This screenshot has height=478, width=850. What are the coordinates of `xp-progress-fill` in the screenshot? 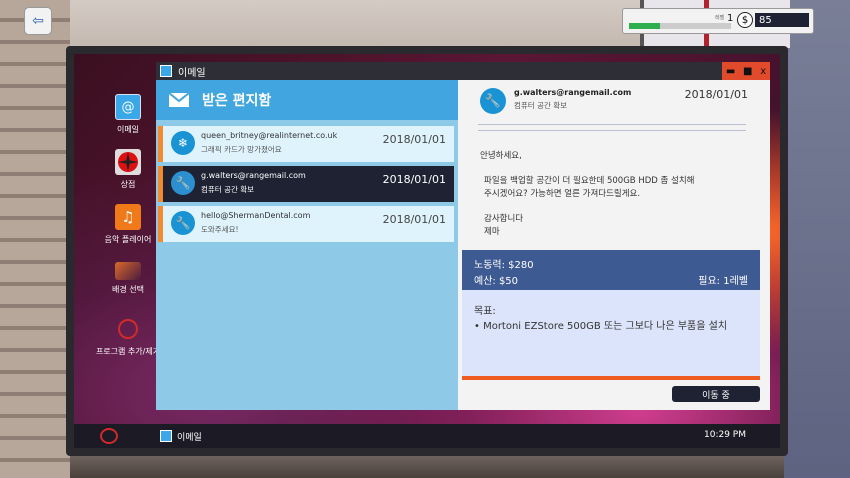 It's located at (644, 26).